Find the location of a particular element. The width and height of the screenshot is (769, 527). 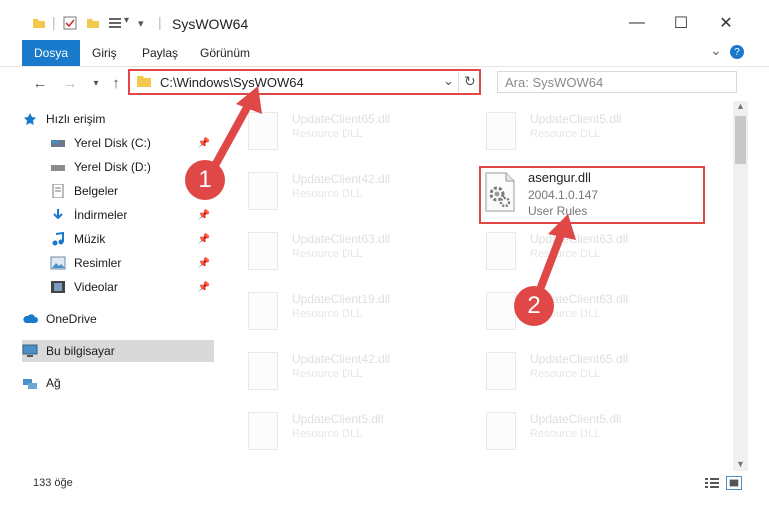

help-icon: ? is located at coordinates (737, 52).